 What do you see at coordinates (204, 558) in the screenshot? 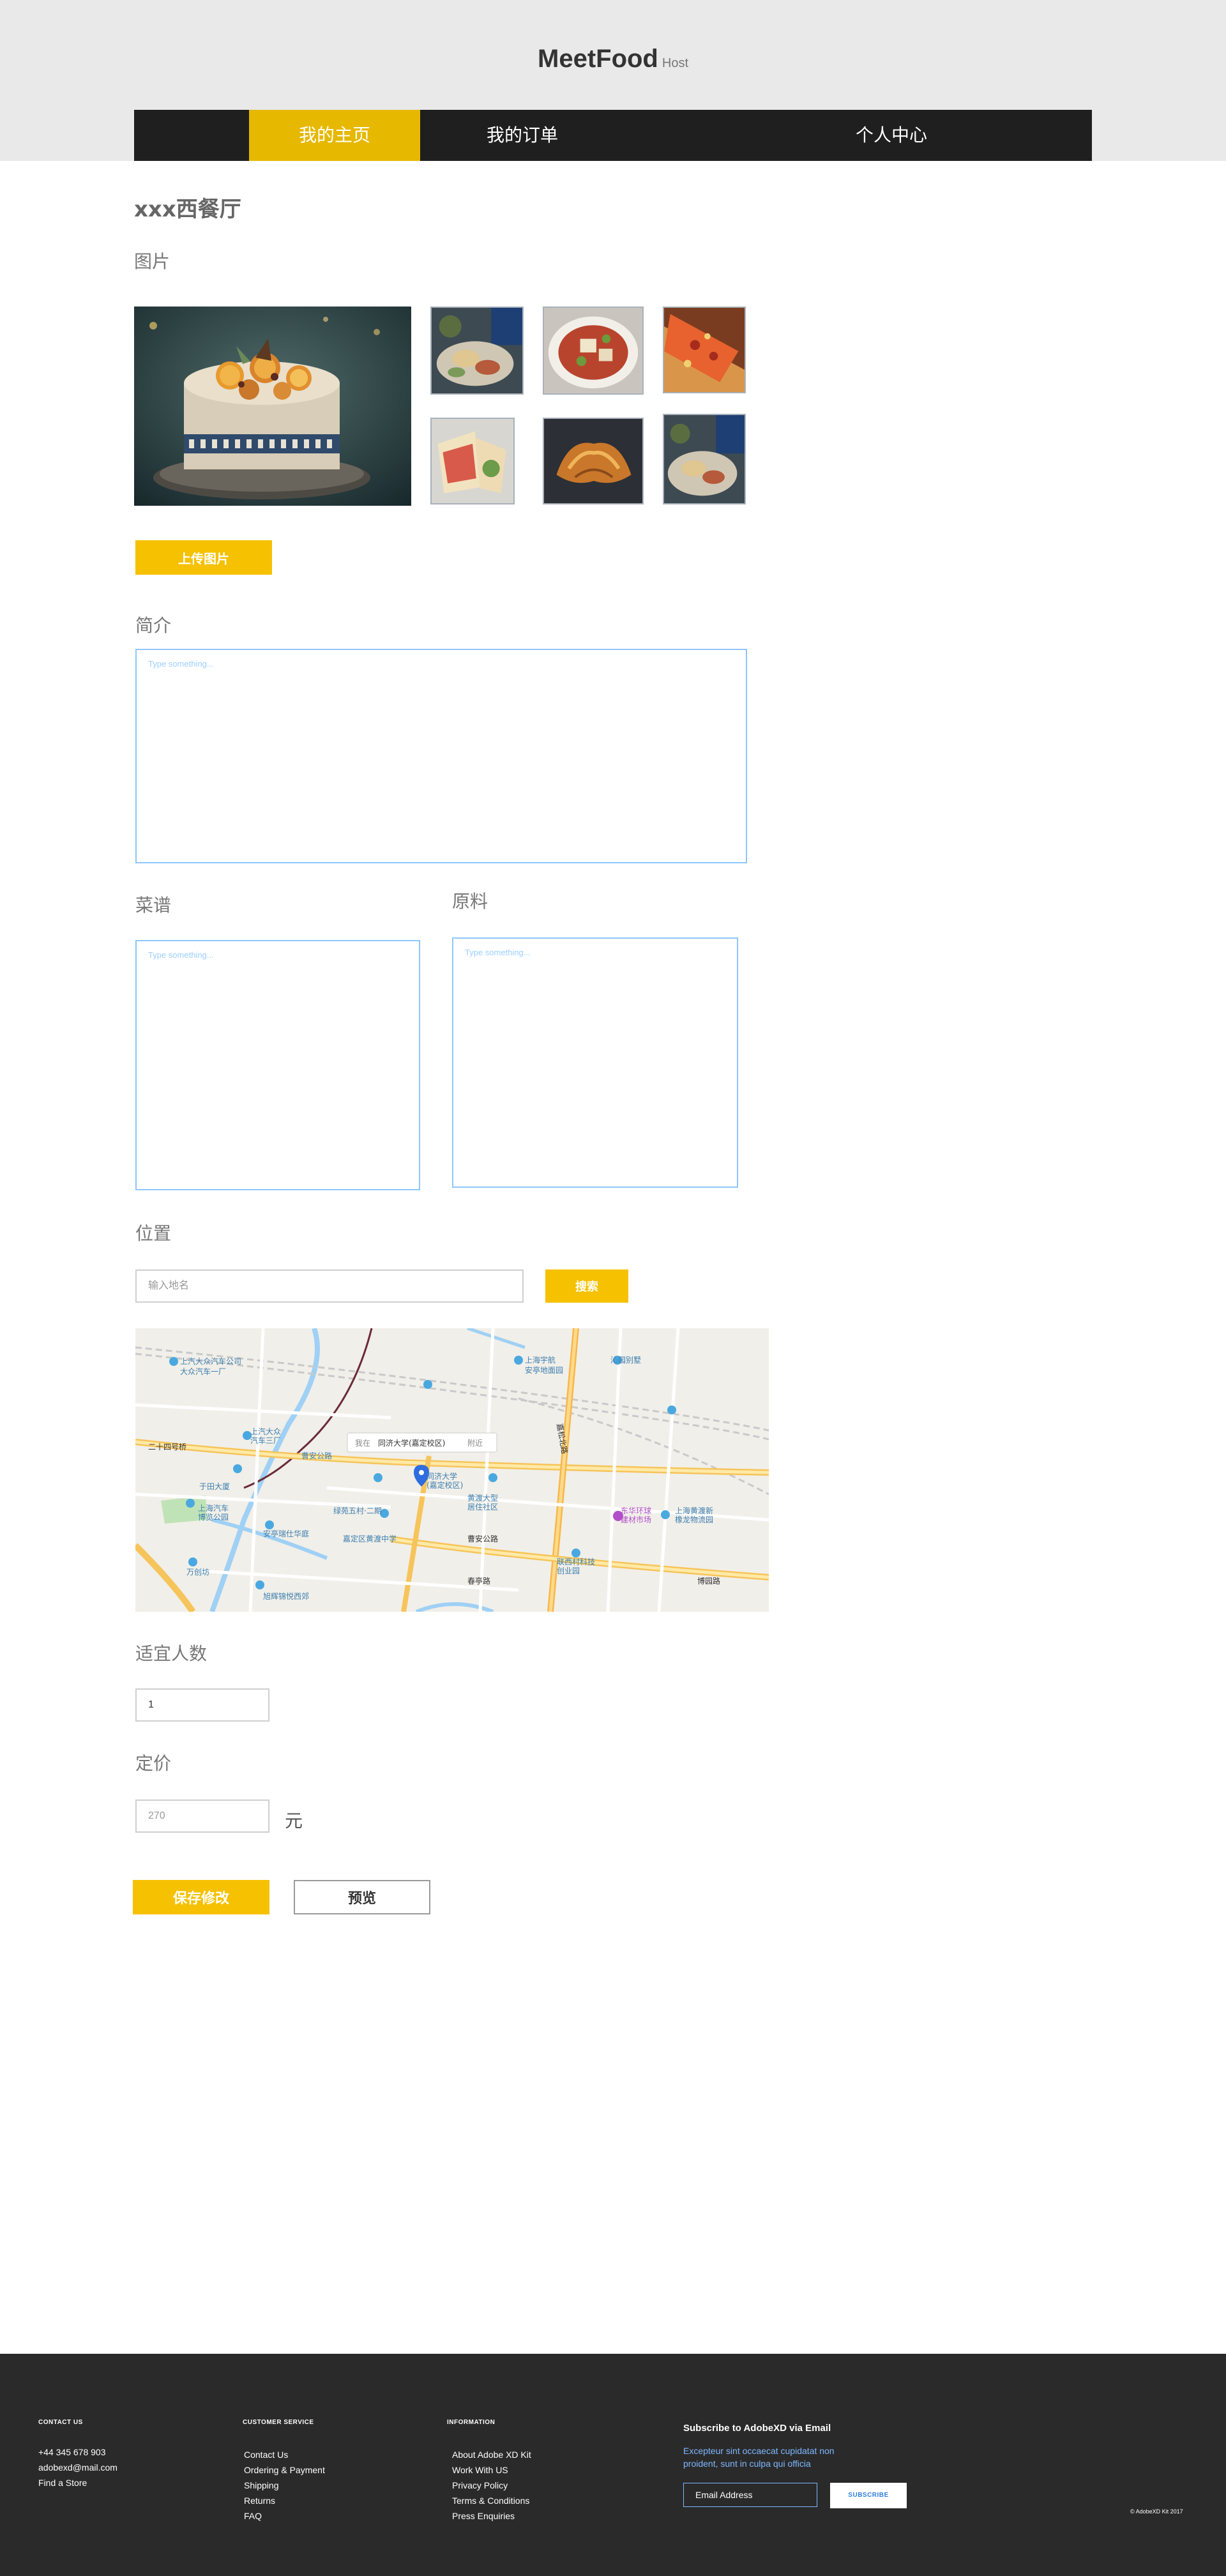
I see `upload-photo-button: 上传图片` at bounding box center [204, 558].